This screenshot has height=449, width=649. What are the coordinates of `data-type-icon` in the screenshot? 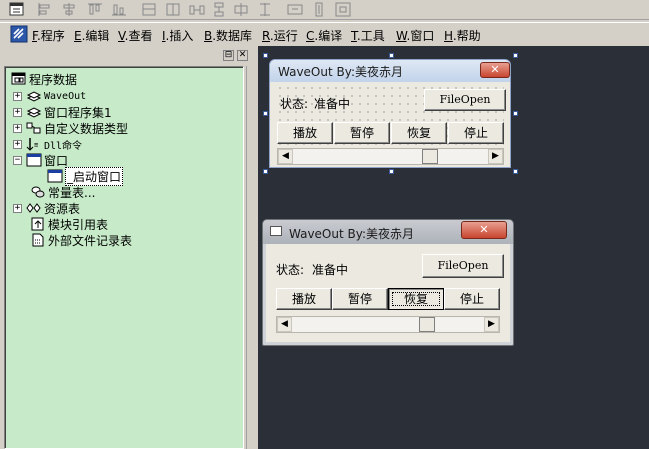 It's located at (34, 128).